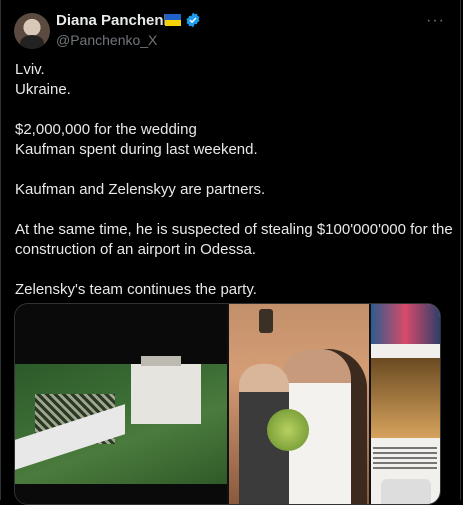 Image resolution: width=463 pixels, height=505 pixels. Describe the element at coordinates (173, 20) in the screenshot. I see `ukraine-flag-icon` at that location.